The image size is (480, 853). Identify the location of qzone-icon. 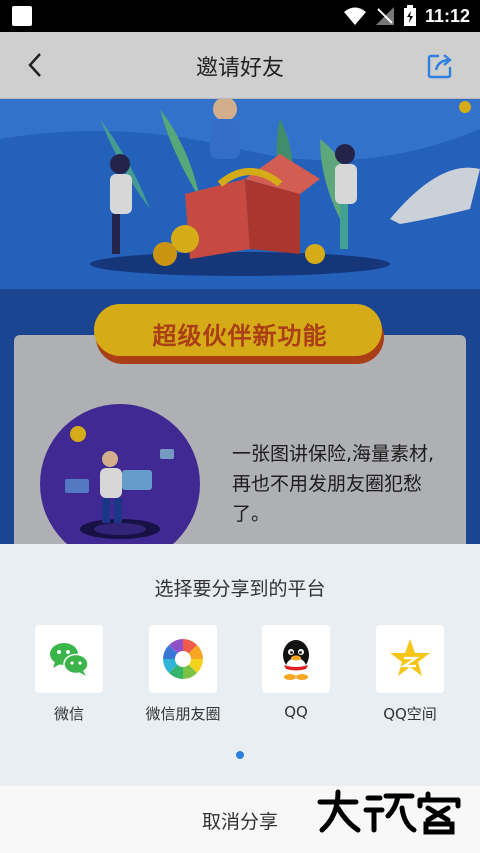
(410, 657).